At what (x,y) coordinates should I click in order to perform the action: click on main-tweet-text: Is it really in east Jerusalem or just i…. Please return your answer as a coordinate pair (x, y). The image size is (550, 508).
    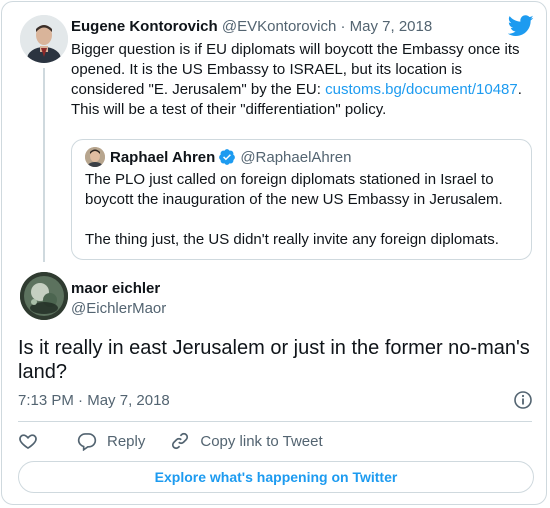
    Looking at the image, I should click on (274, 360).